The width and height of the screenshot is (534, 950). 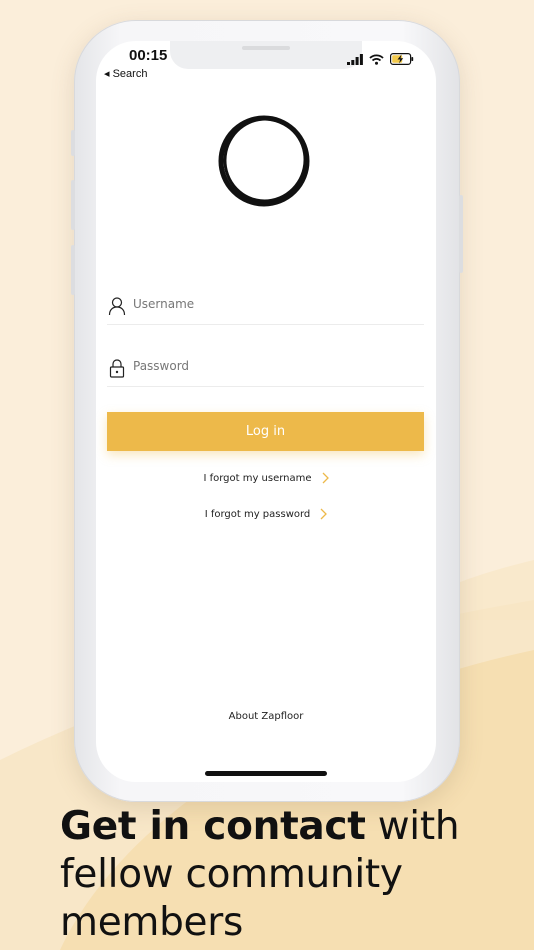 I want to click on headline-line1-rest: with, so click(x=412, y=826).